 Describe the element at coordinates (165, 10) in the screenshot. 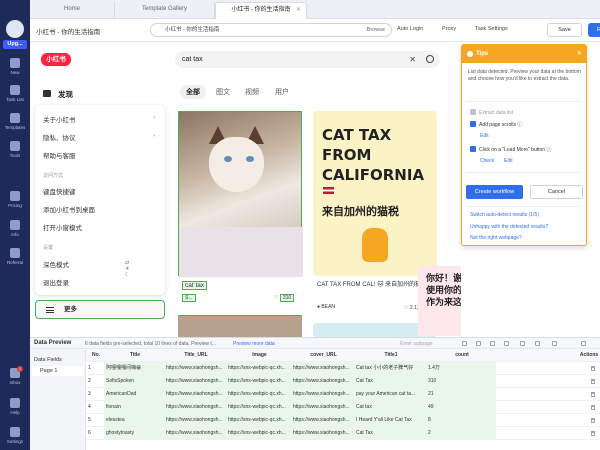

I see `tab-template-gallery: Template Gallery` at that location.